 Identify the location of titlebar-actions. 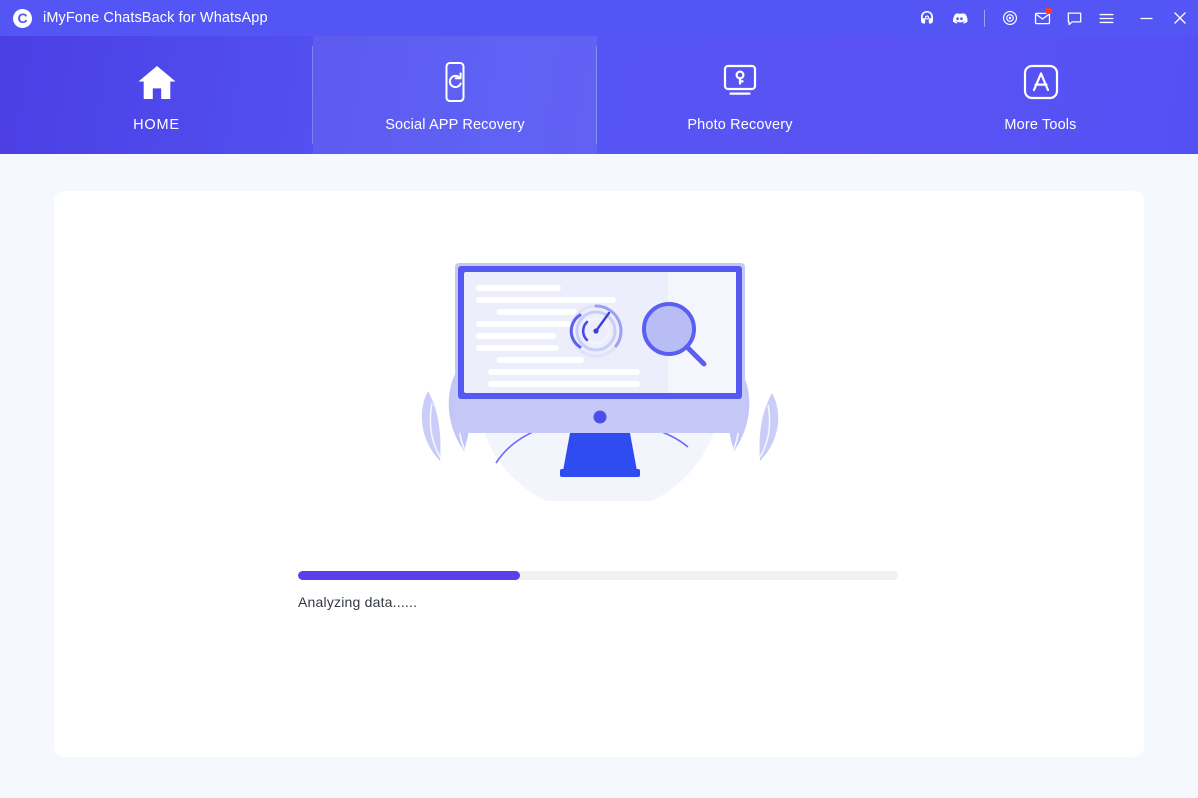
(1054, 18).